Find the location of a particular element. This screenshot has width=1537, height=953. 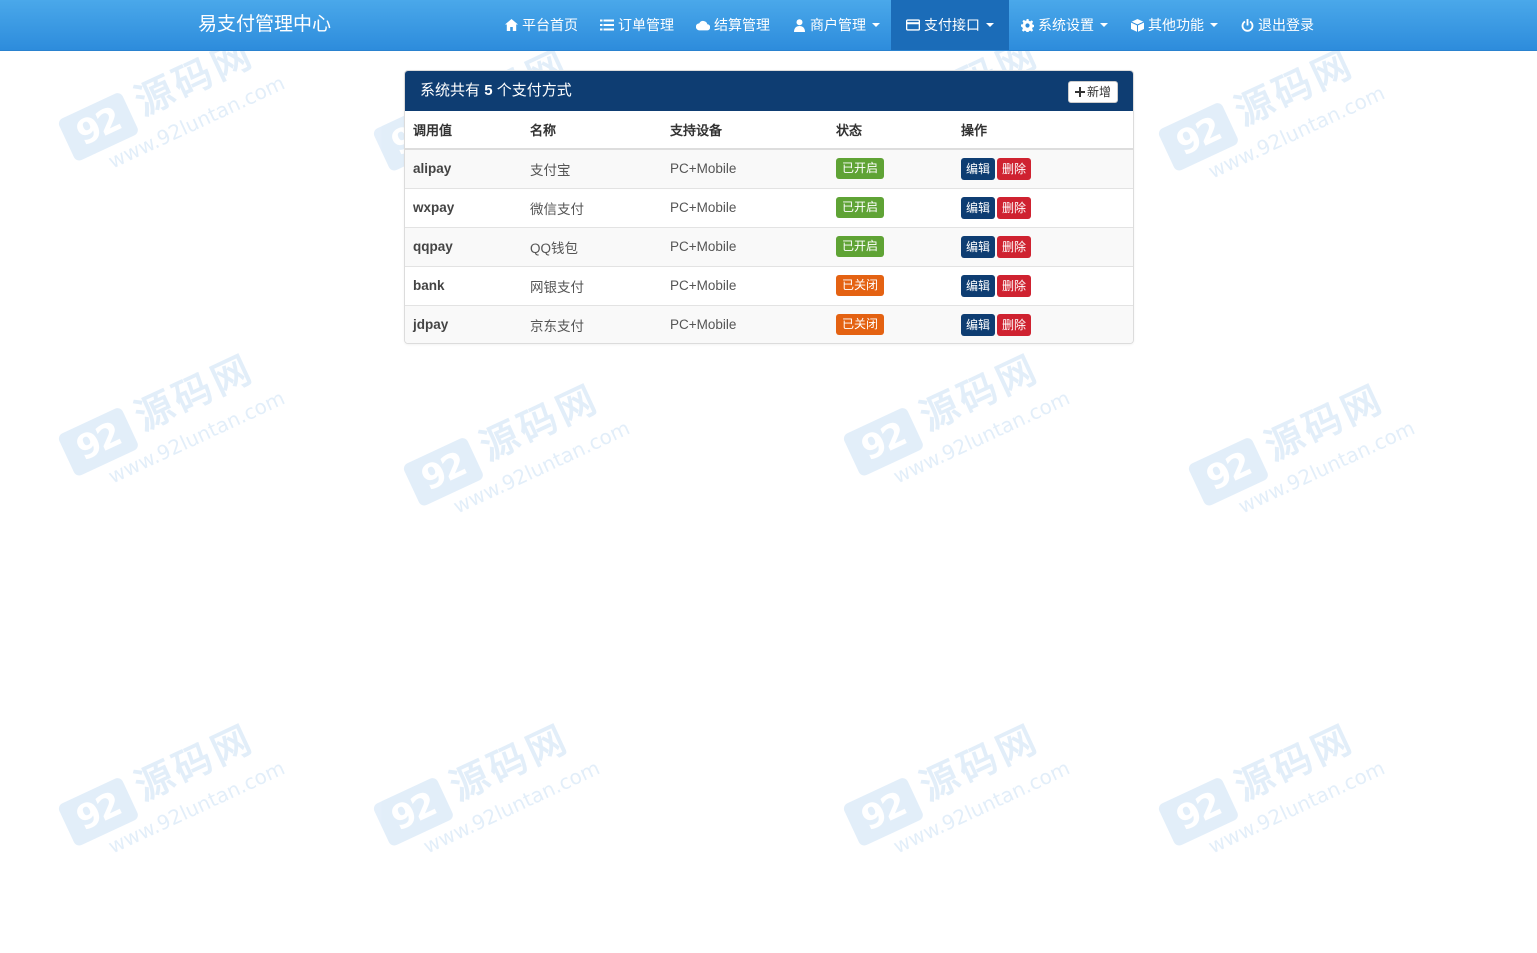

nav-item-label: 平台首页 is located at coordinates (550, 25).